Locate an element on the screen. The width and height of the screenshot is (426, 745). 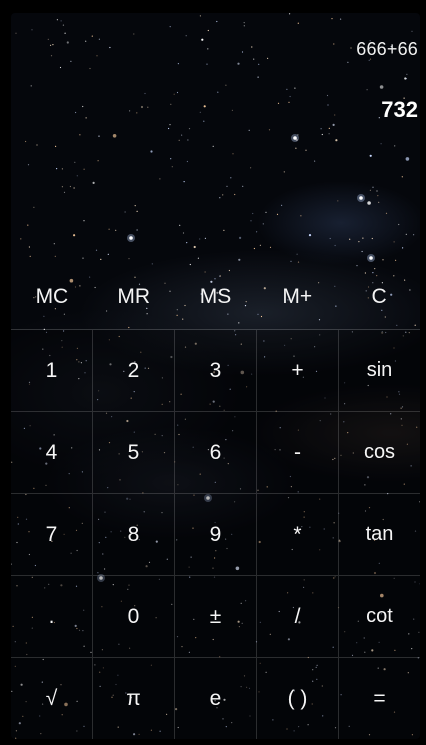
digit-4-button: 4 is located at coordinates (52, 453).